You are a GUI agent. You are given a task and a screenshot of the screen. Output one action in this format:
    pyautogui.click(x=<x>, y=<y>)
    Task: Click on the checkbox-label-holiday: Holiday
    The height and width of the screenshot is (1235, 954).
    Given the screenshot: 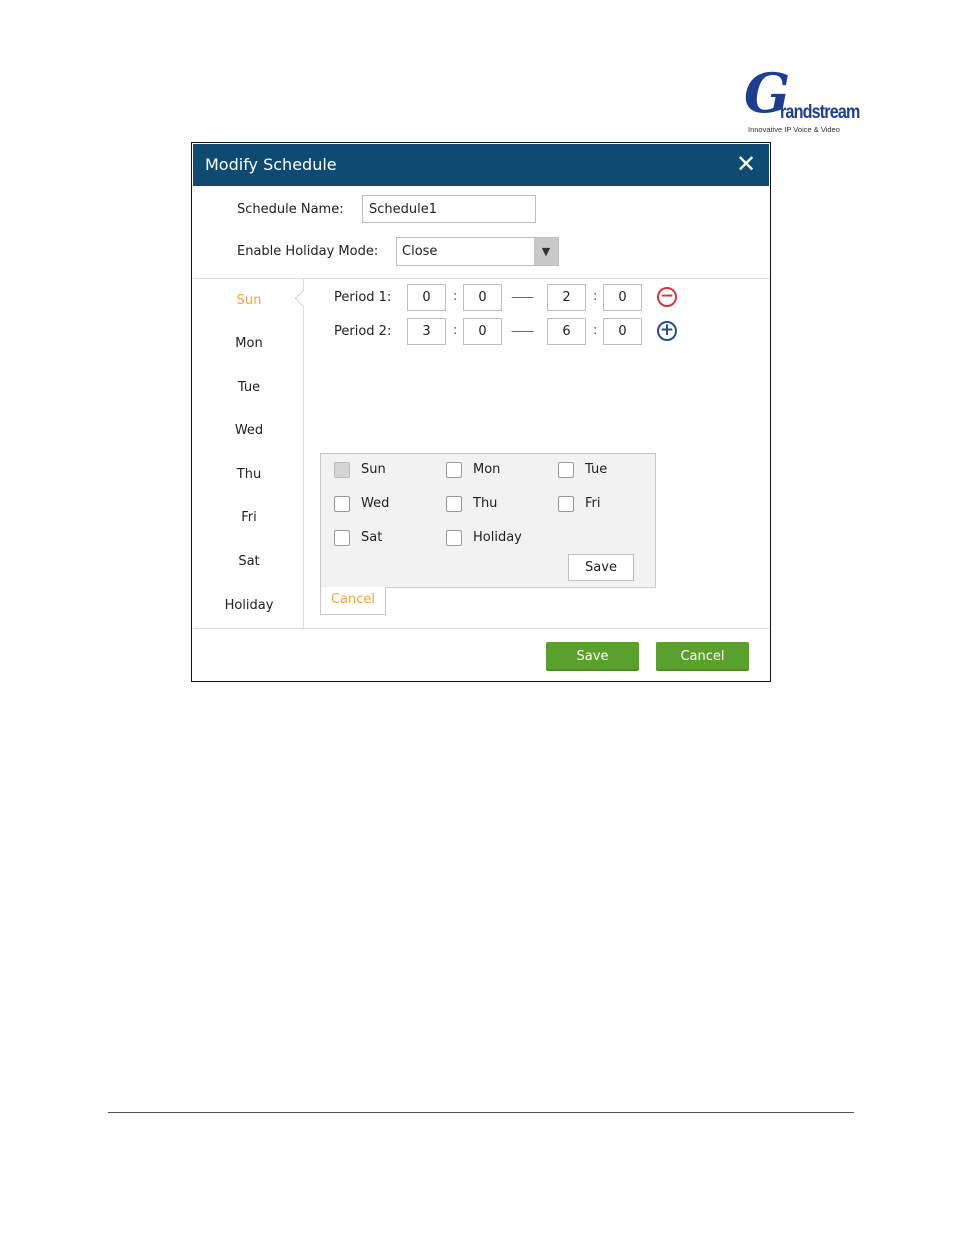 What is the action you would take?
    pyautogui.click(x=497, y=537)
    